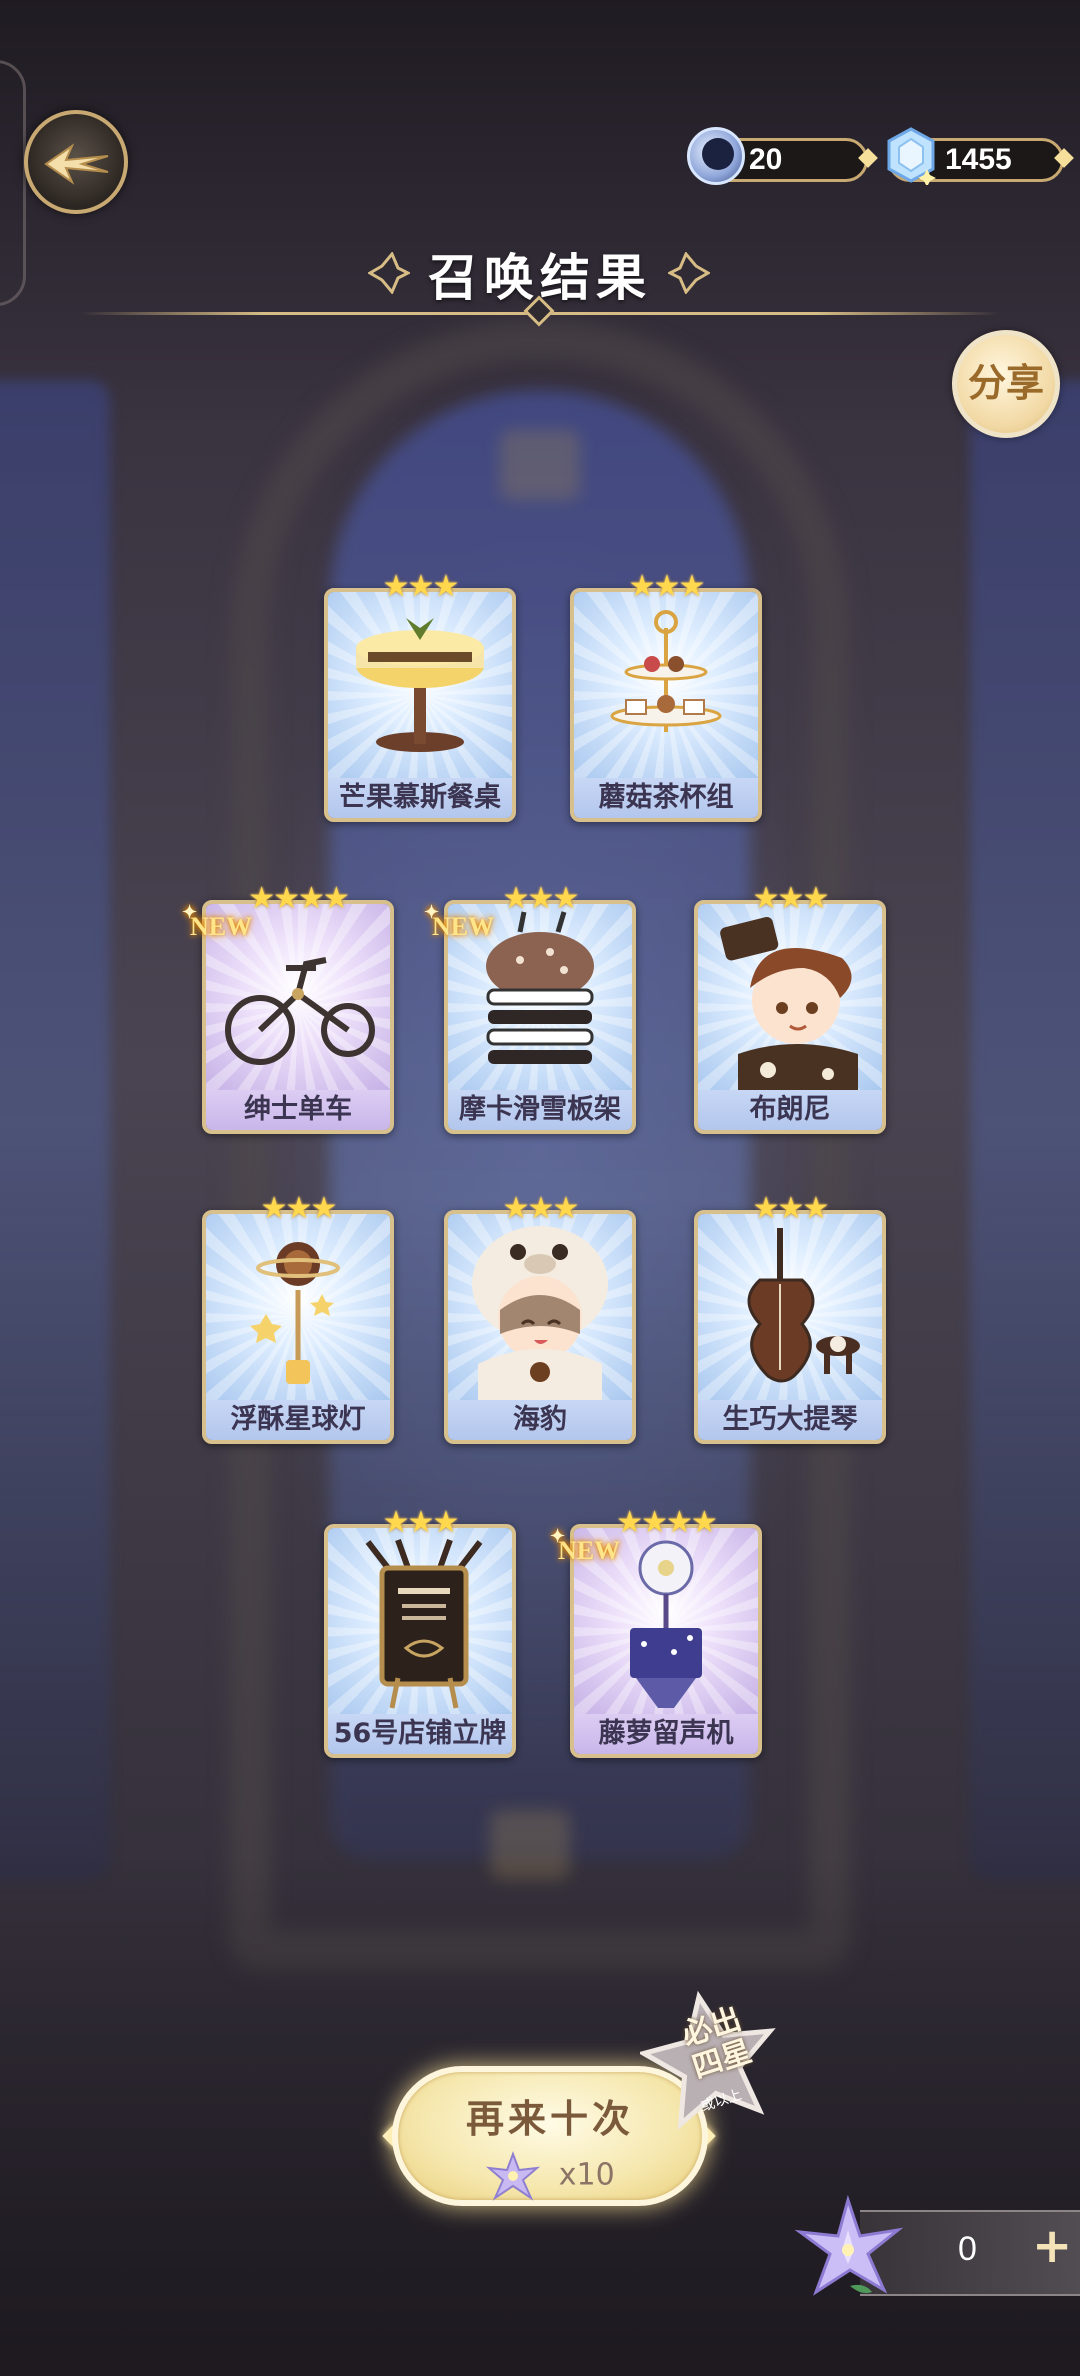  Describe the element at coordinates (540, 1420) in the screenshot. I see `card-name: 海豹` at that location.